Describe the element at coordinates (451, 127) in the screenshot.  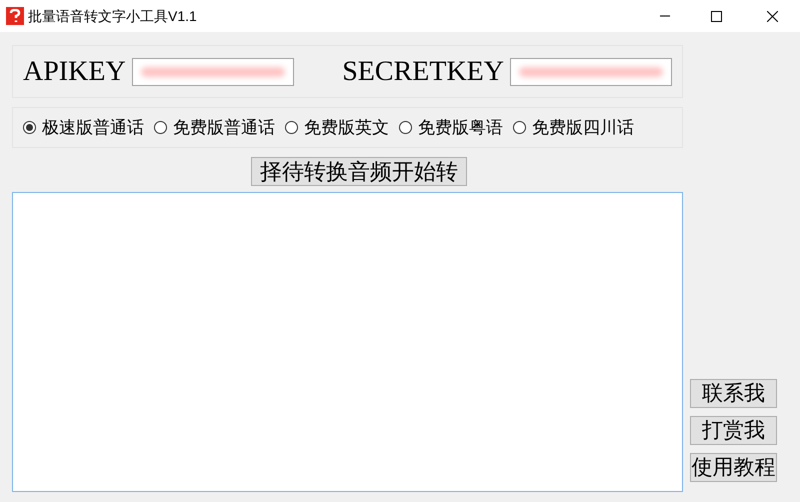
I see `mode-radio: 免费版粤语` at that location.